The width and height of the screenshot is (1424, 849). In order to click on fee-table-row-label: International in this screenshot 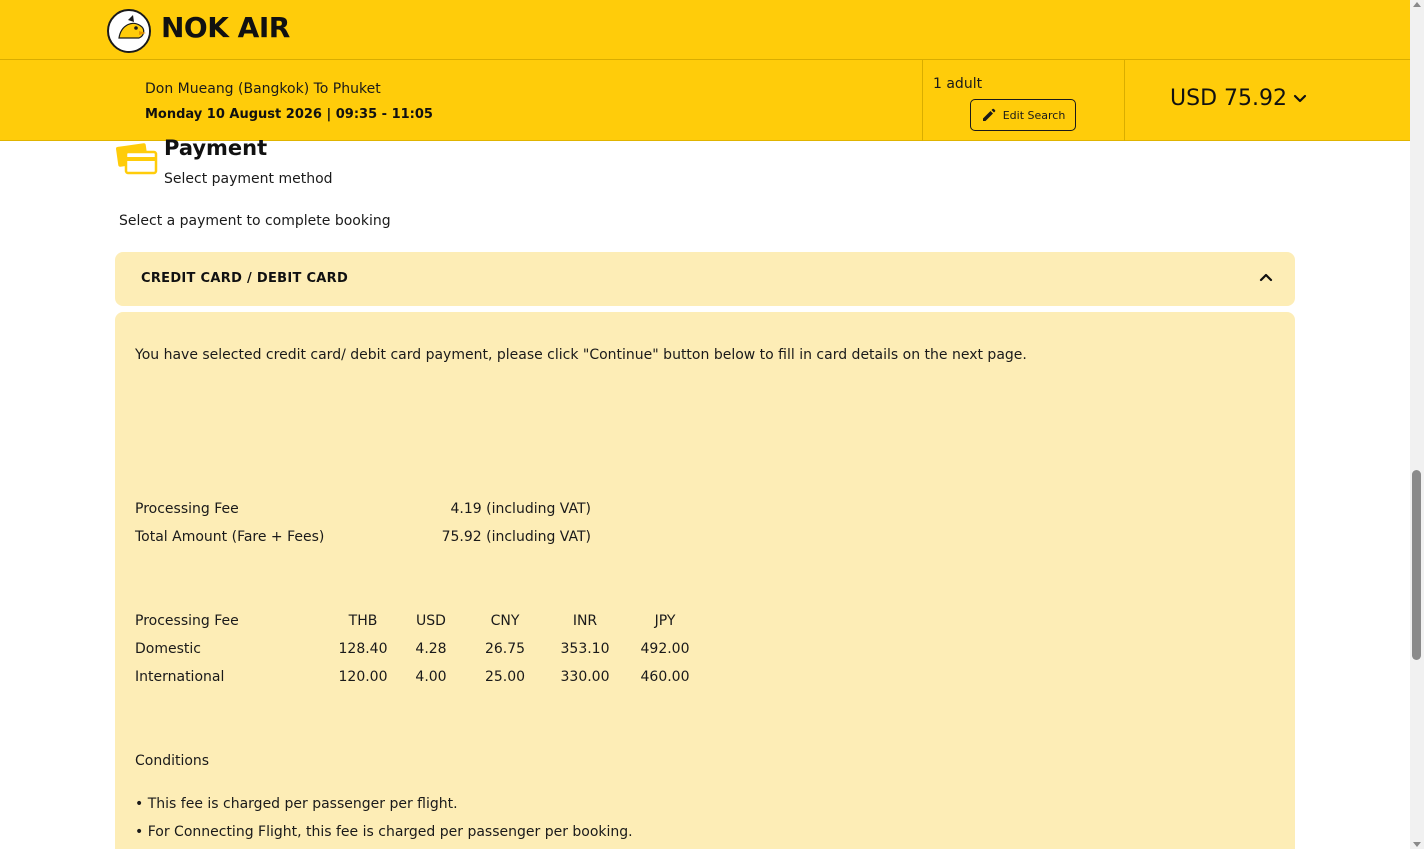, I will do `click(180, 677)`.